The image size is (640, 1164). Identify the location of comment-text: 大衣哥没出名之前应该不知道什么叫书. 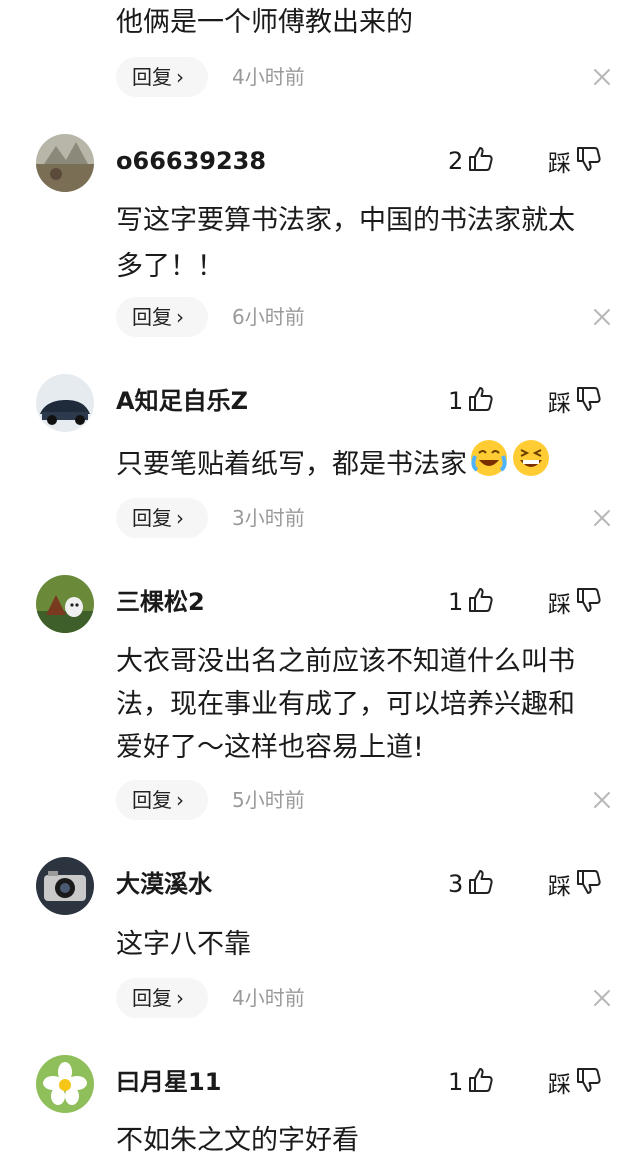
(345, 661).